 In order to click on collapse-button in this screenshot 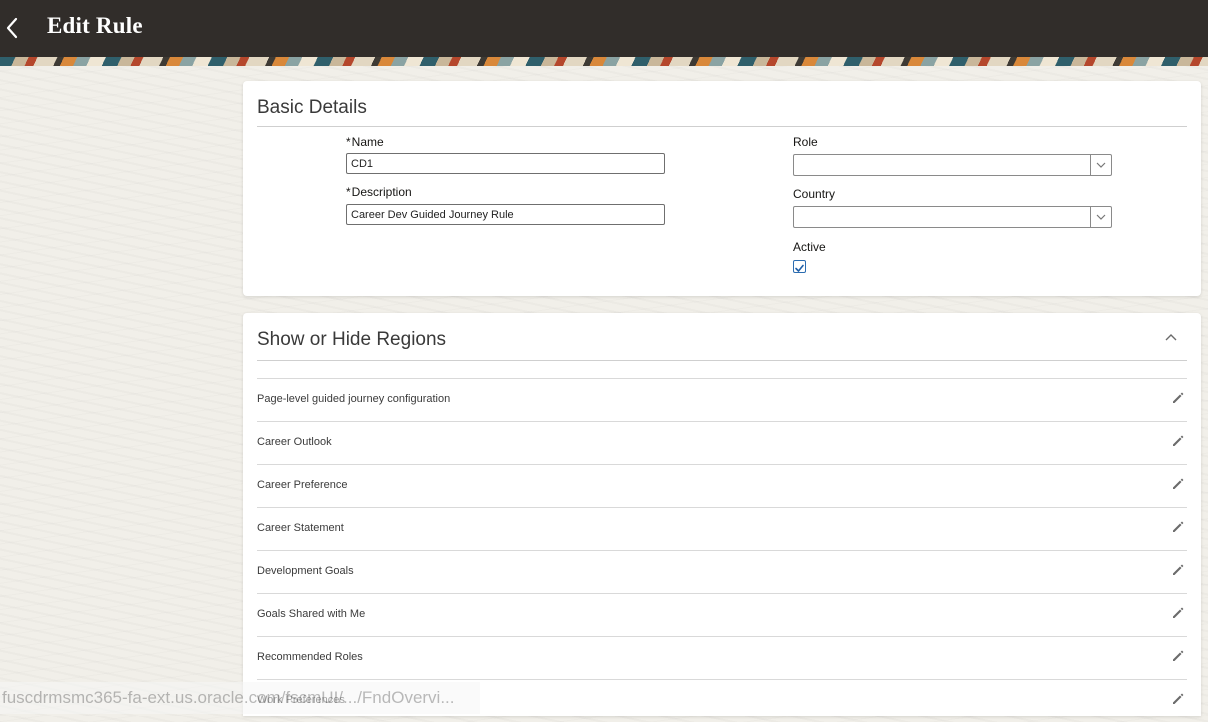, I will do `click(1171, 337)`.